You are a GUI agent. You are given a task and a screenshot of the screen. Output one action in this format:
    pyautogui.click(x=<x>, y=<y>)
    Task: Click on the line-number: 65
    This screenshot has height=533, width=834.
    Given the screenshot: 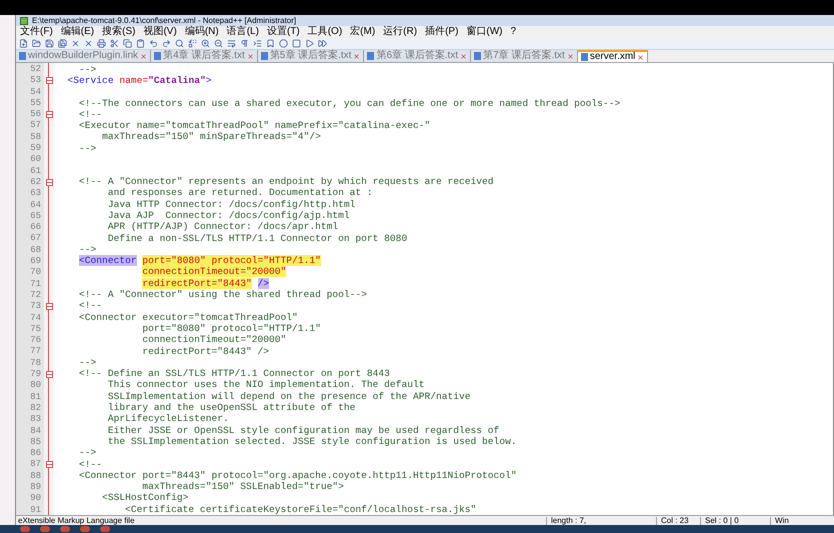 What is the action you would take?
    pyautogui.click(x=35, y=216)
    